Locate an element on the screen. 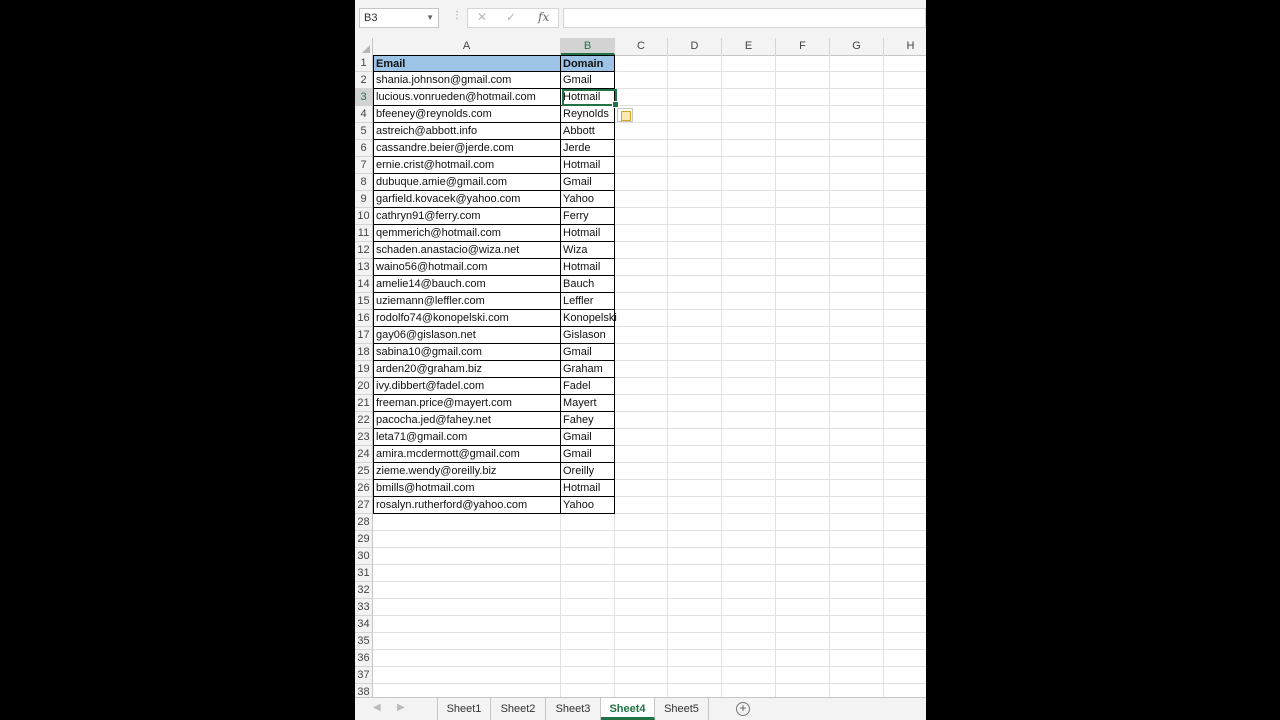 The width and height of the screenshot is (1280, 720). cell-h20 is located at coordinates (905, 386).